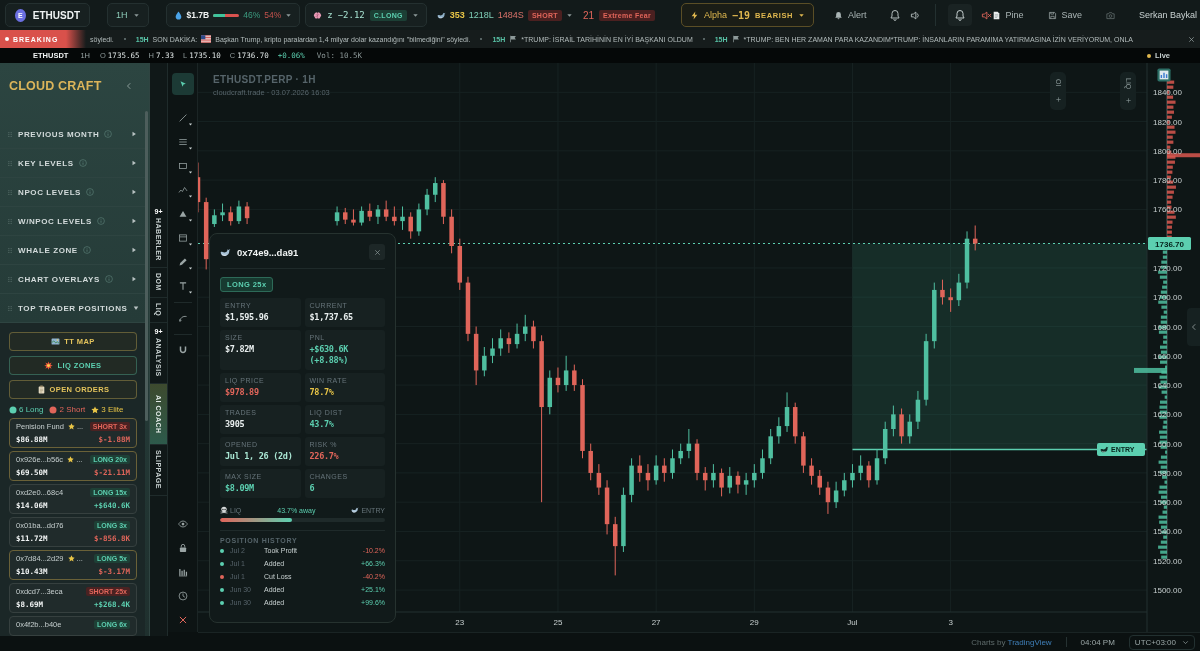 The height and width of the screenshot is (651, 1200). I want to click on entry-tag, so click(1121, 449).